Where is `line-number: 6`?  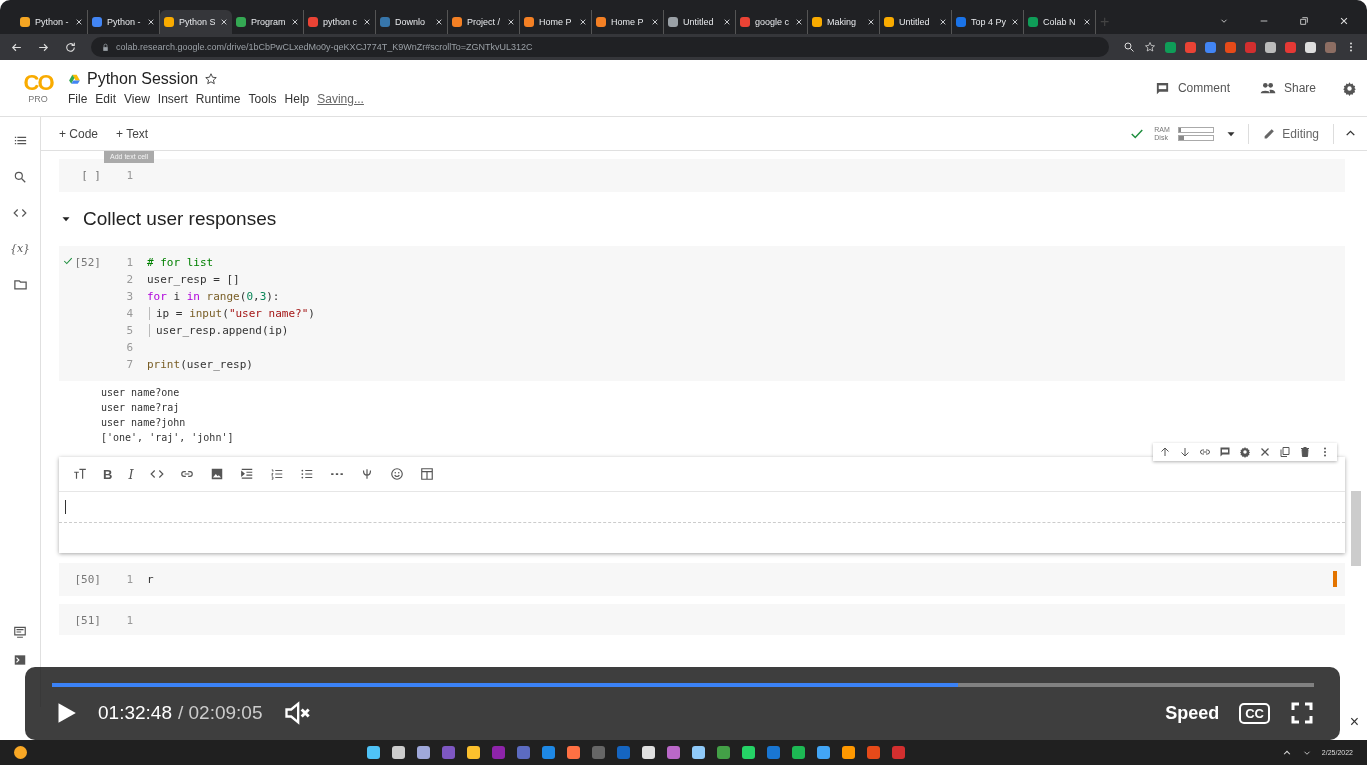
line-number: 6 is located at coordinates (129, 347).